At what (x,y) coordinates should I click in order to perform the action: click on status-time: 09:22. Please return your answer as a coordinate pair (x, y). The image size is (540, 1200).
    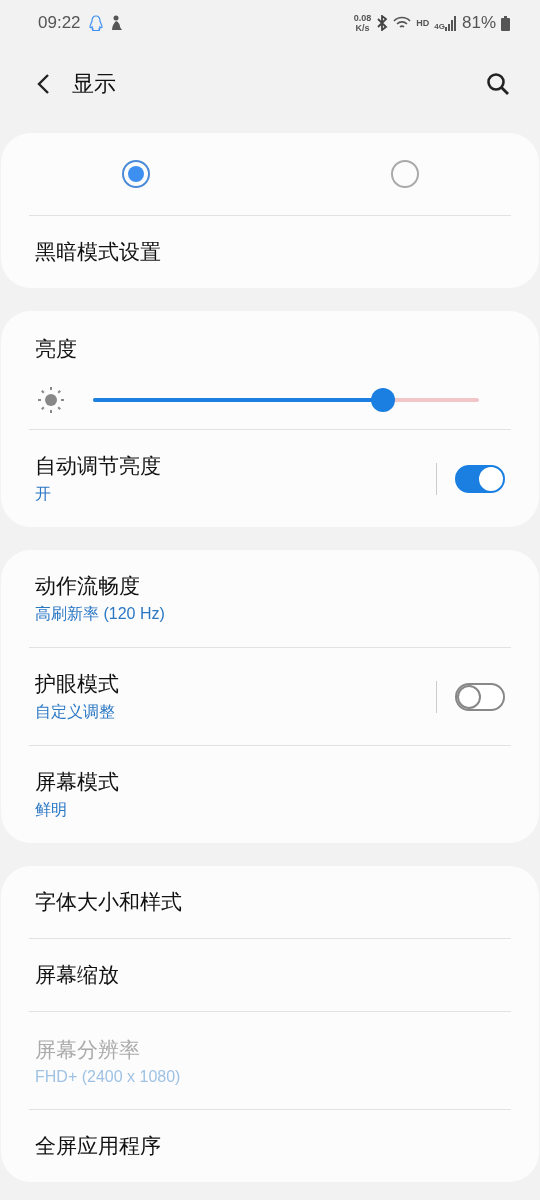
    Looking at the image, I should click on (59, 23).